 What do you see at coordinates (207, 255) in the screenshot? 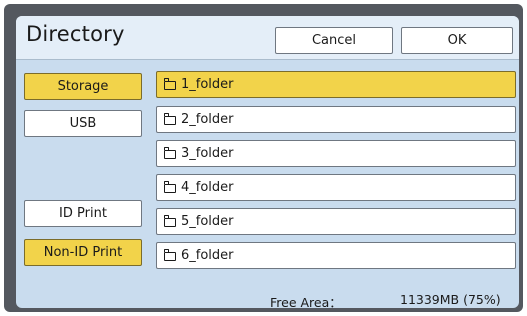
I see `folder-name: 6_folder` at bounding box center [207, 255].